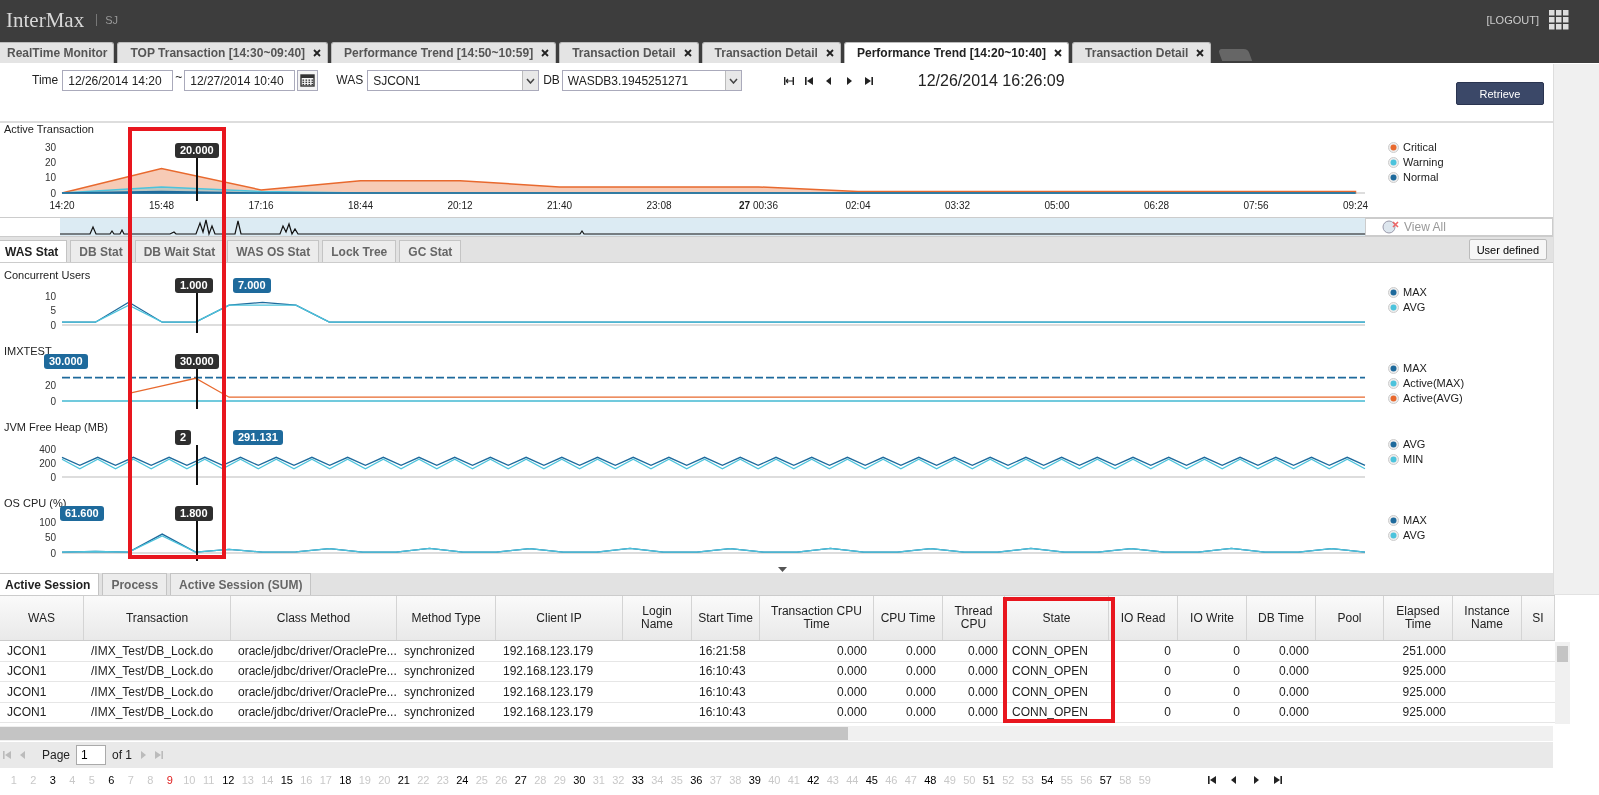 The width and height of the screenshot is (1599, 795). Describe the element at coordinates (758, 205) in the screenshot. I see `axis-label: 27 00:36` at that location.